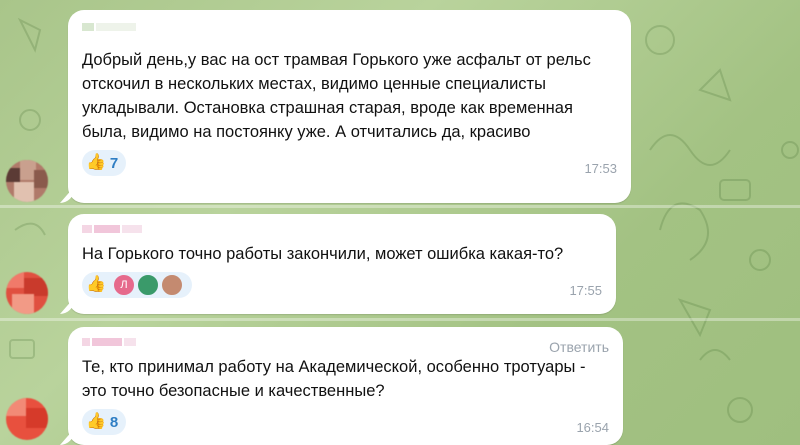 The image size is (800, 445). I want to click on reactor-avatar: Л, so click(123, 285).